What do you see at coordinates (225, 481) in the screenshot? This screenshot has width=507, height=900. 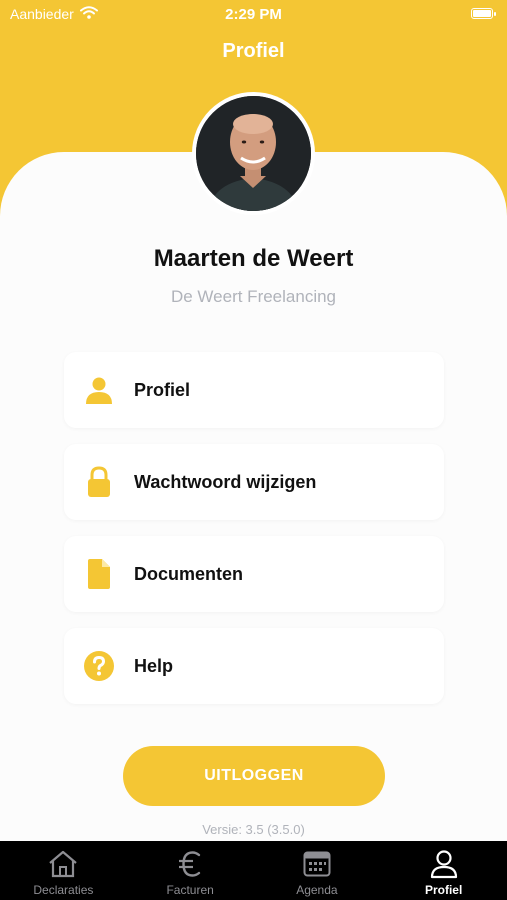 I see `menu-item-label: Wachtwoord wijzigen` at bounding box center [225, 481].